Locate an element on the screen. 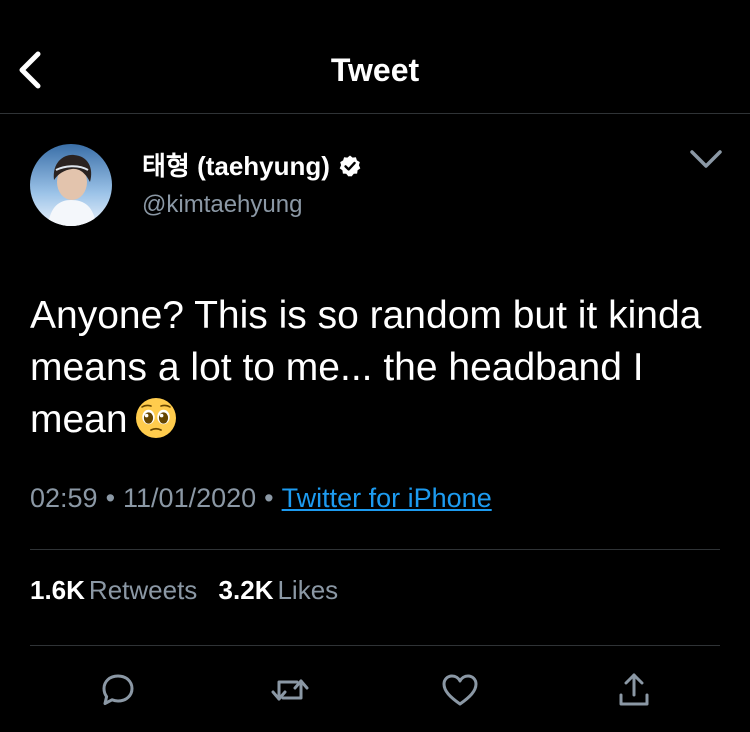 This screenshot has width=750, height=732. author-name-row: 태형 (taehyung) is located at coordinates (252, 166).